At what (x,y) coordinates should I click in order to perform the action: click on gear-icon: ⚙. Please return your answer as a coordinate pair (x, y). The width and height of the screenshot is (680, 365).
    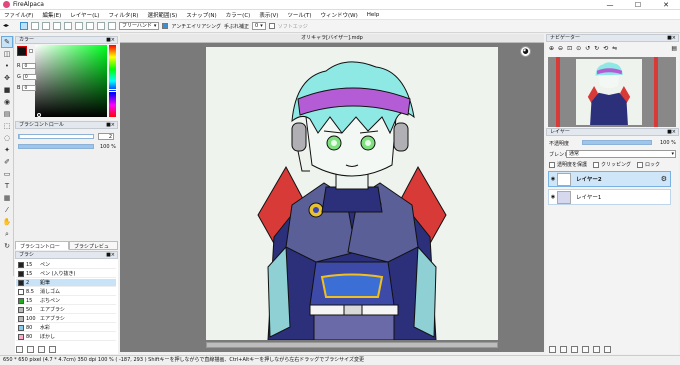
    Looking at the image, I should click on (664, 179).